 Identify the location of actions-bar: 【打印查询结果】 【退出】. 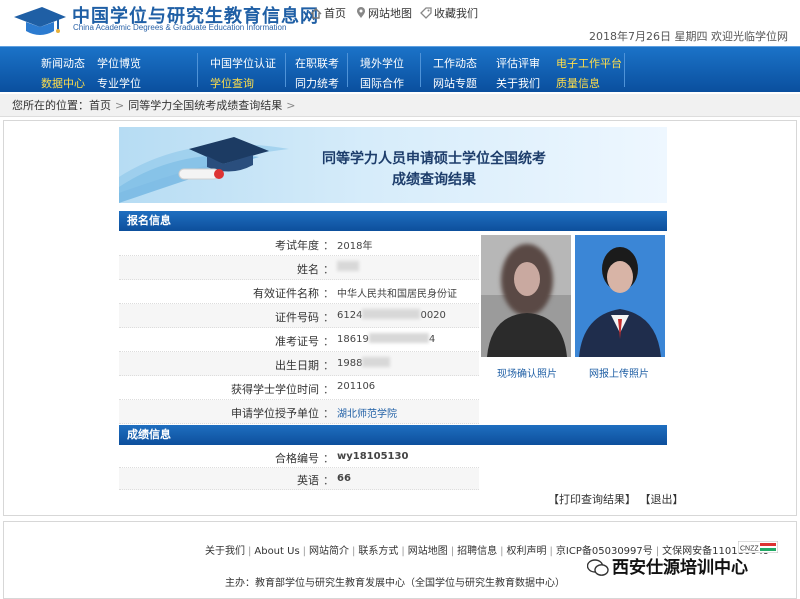
(616, 499).